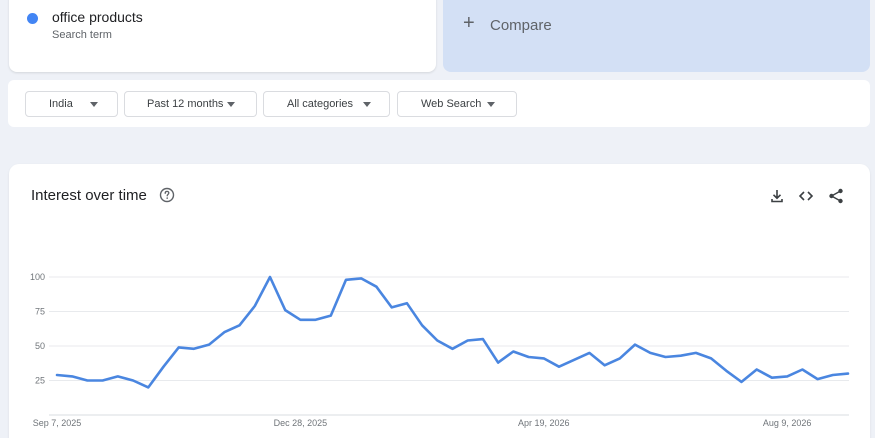  I want to click on region-filter: India, so click(71, 104).